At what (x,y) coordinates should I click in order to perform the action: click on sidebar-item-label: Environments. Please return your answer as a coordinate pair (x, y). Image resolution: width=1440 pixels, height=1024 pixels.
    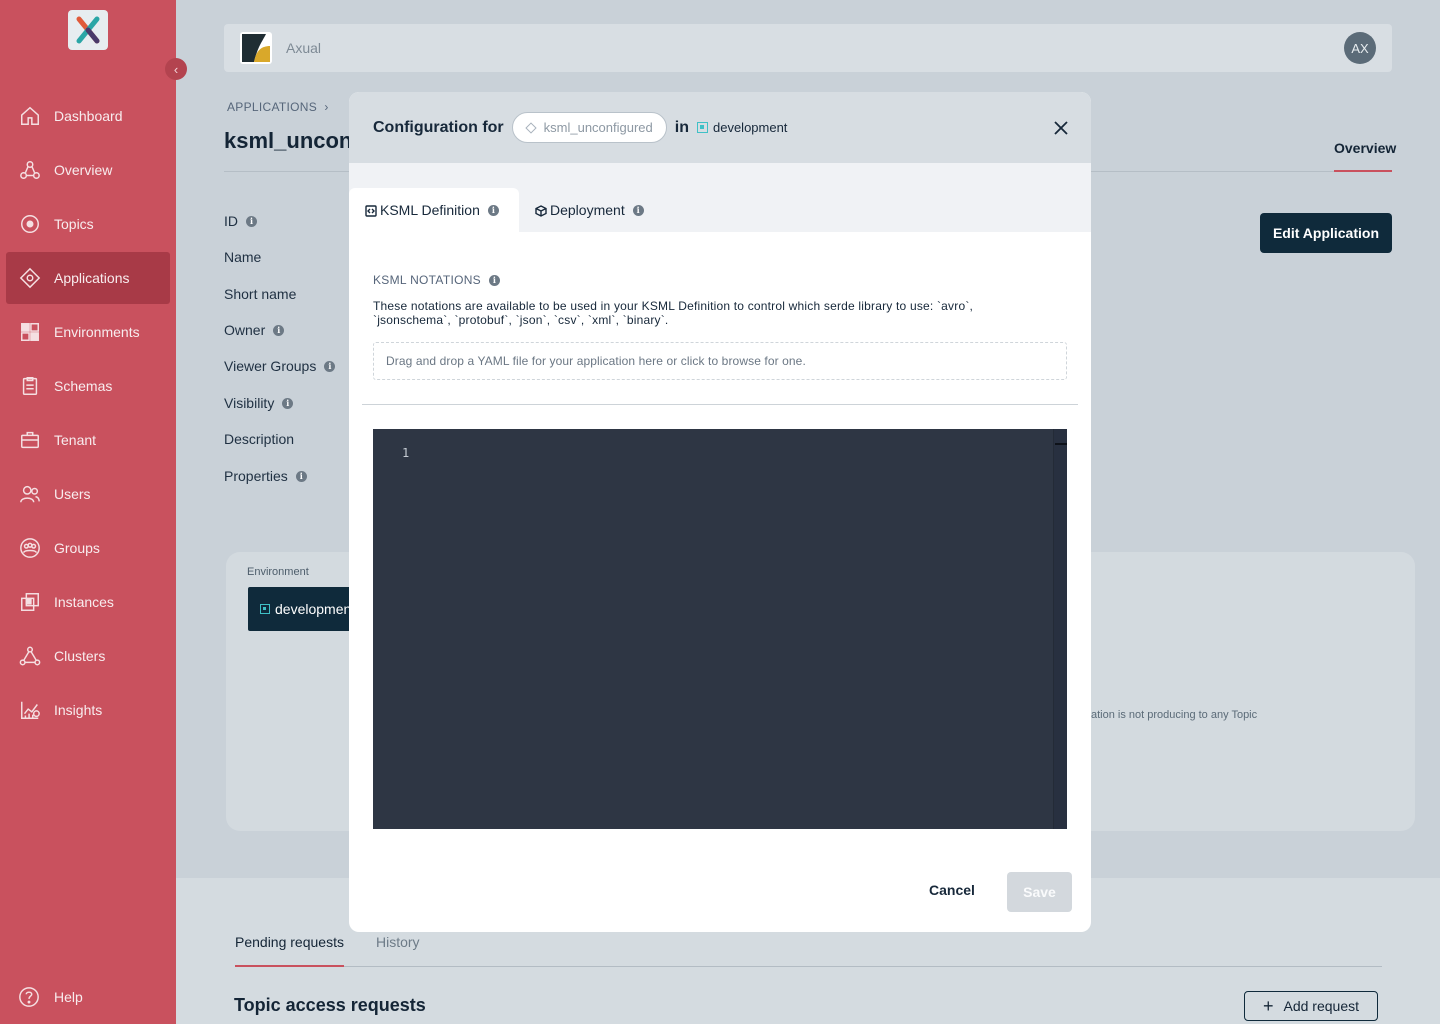
    Looking at the image, I should click on (97, 332).